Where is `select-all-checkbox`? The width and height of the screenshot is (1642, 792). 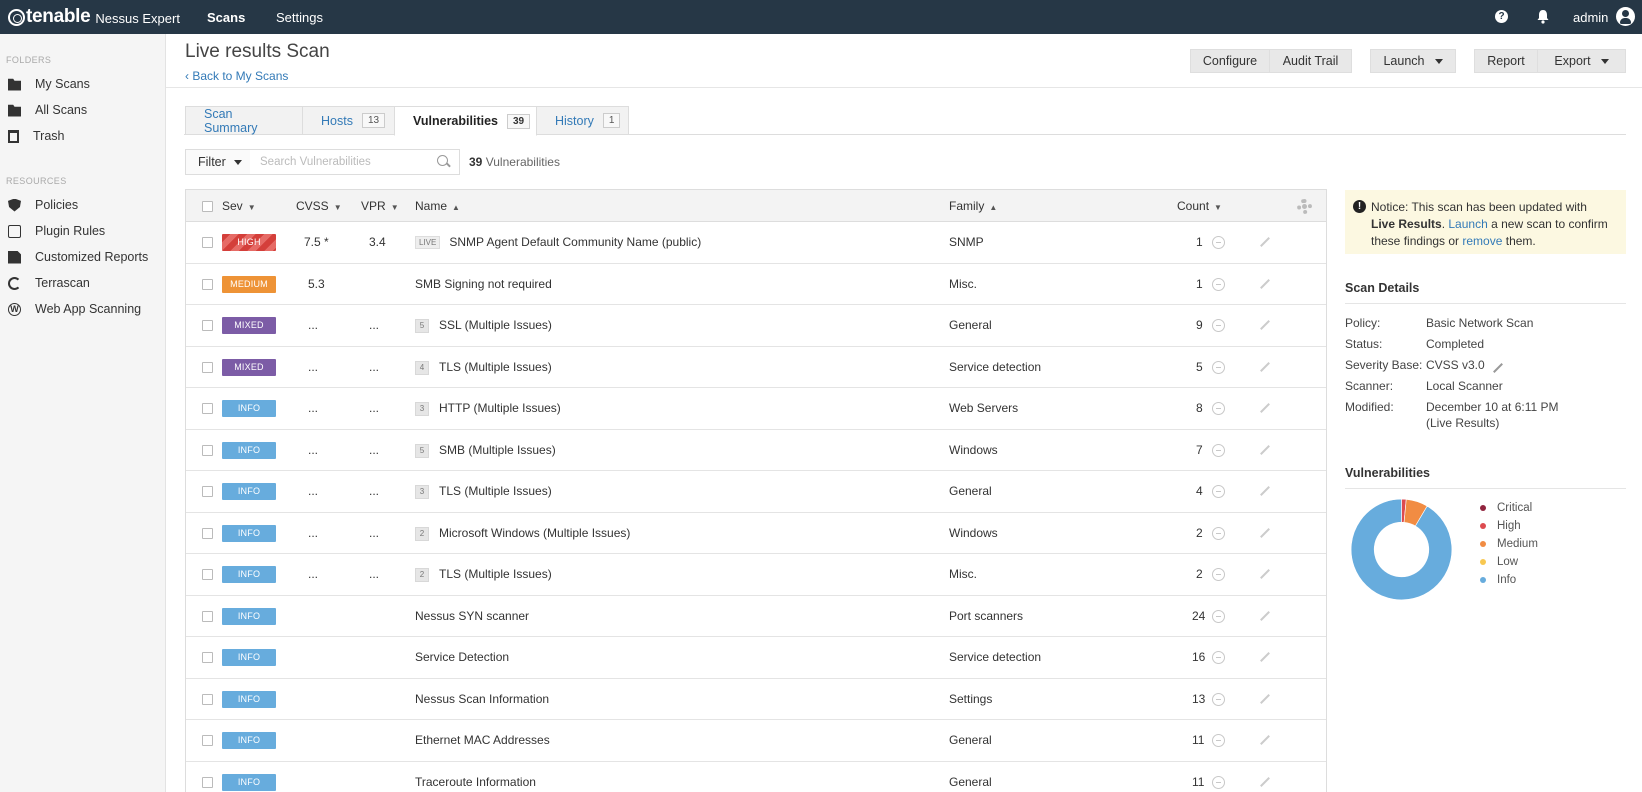
select-all-checkbox is located at coordinates (207, 206).